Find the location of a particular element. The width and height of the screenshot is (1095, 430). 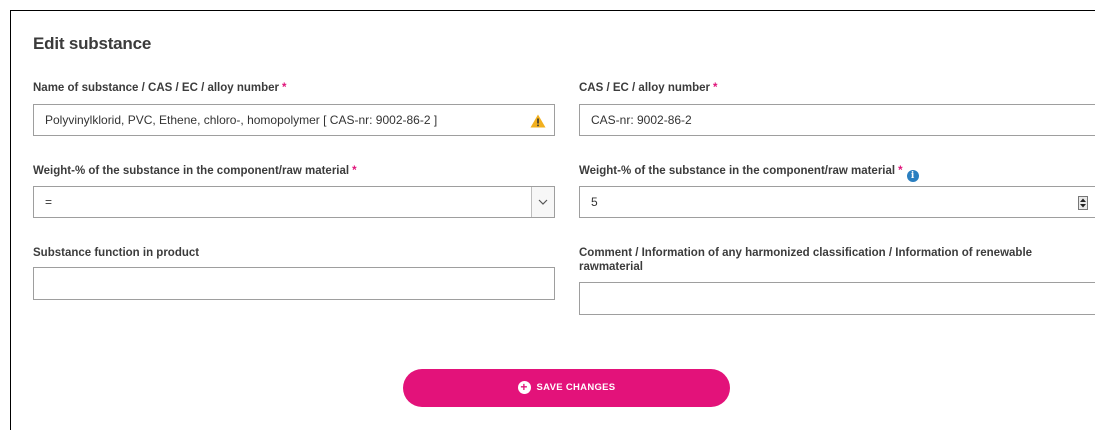

plus-circle-icon: + is located at coordinates (524, 387).